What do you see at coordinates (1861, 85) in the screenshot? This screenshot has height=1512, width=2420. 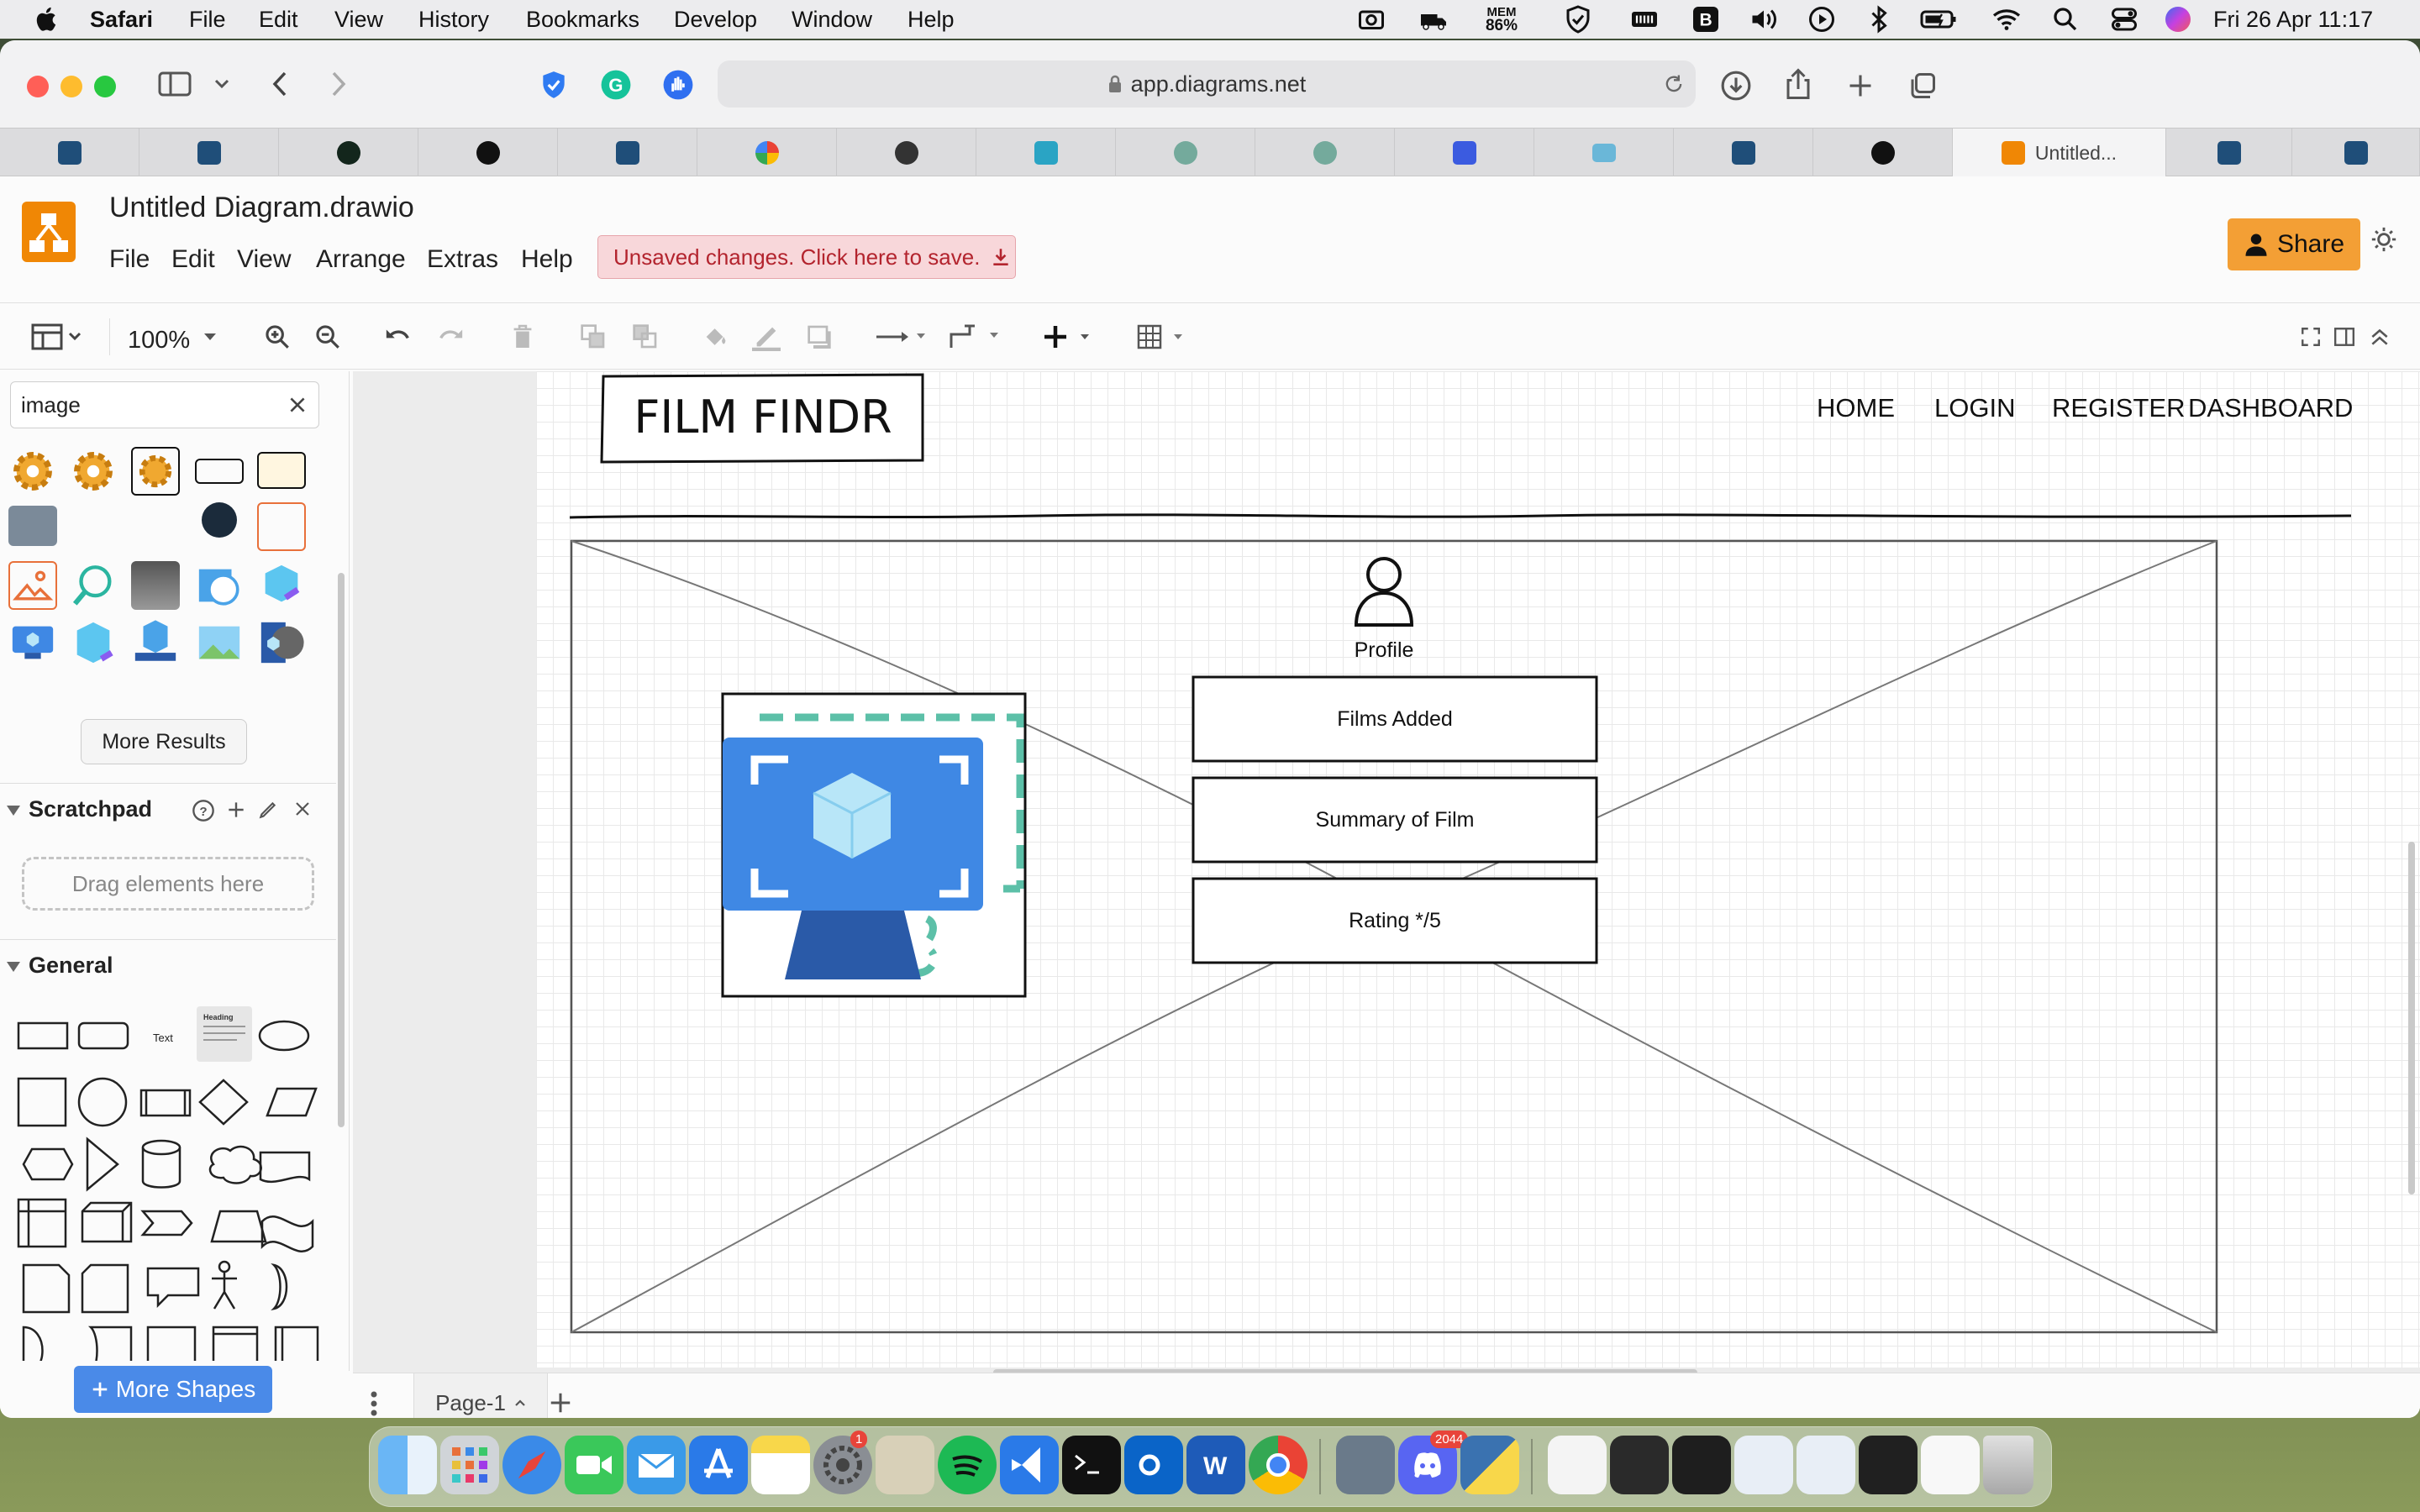 I see `new-tab-plus-icon` at bounding box center [1861, 85].